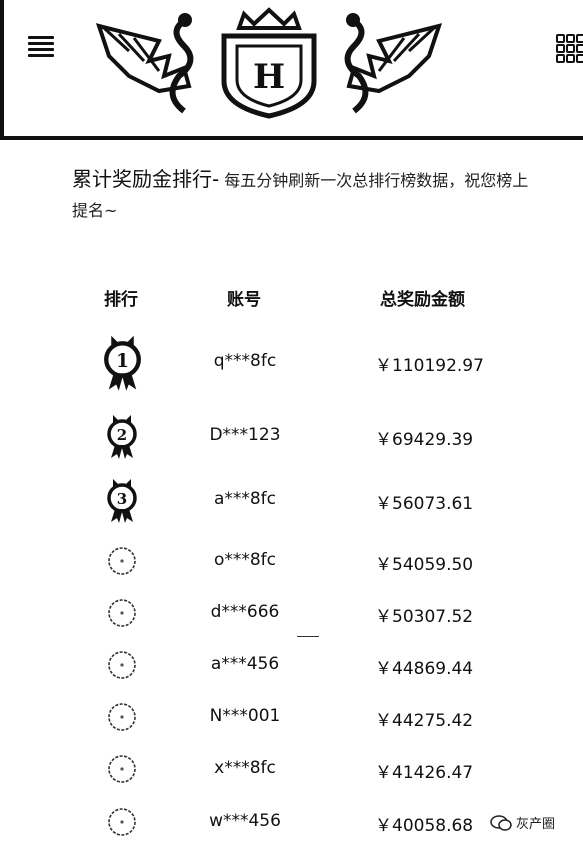  I want to click on account-cell: o***8fc, so click(245, 560).